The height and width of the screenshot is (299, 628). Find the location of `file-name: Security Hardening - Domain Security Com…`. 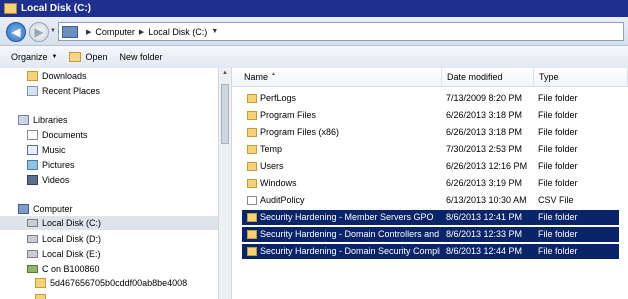

file-name: Security Hardening - Domain Security Com… is located at coordinates (350, 251).